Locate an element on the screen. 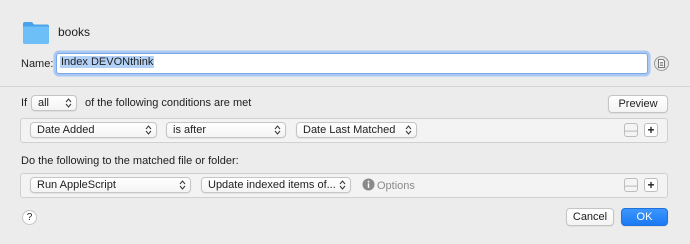  conditions-suffix: of the following conditions are met is located at coordinates (168, 103).